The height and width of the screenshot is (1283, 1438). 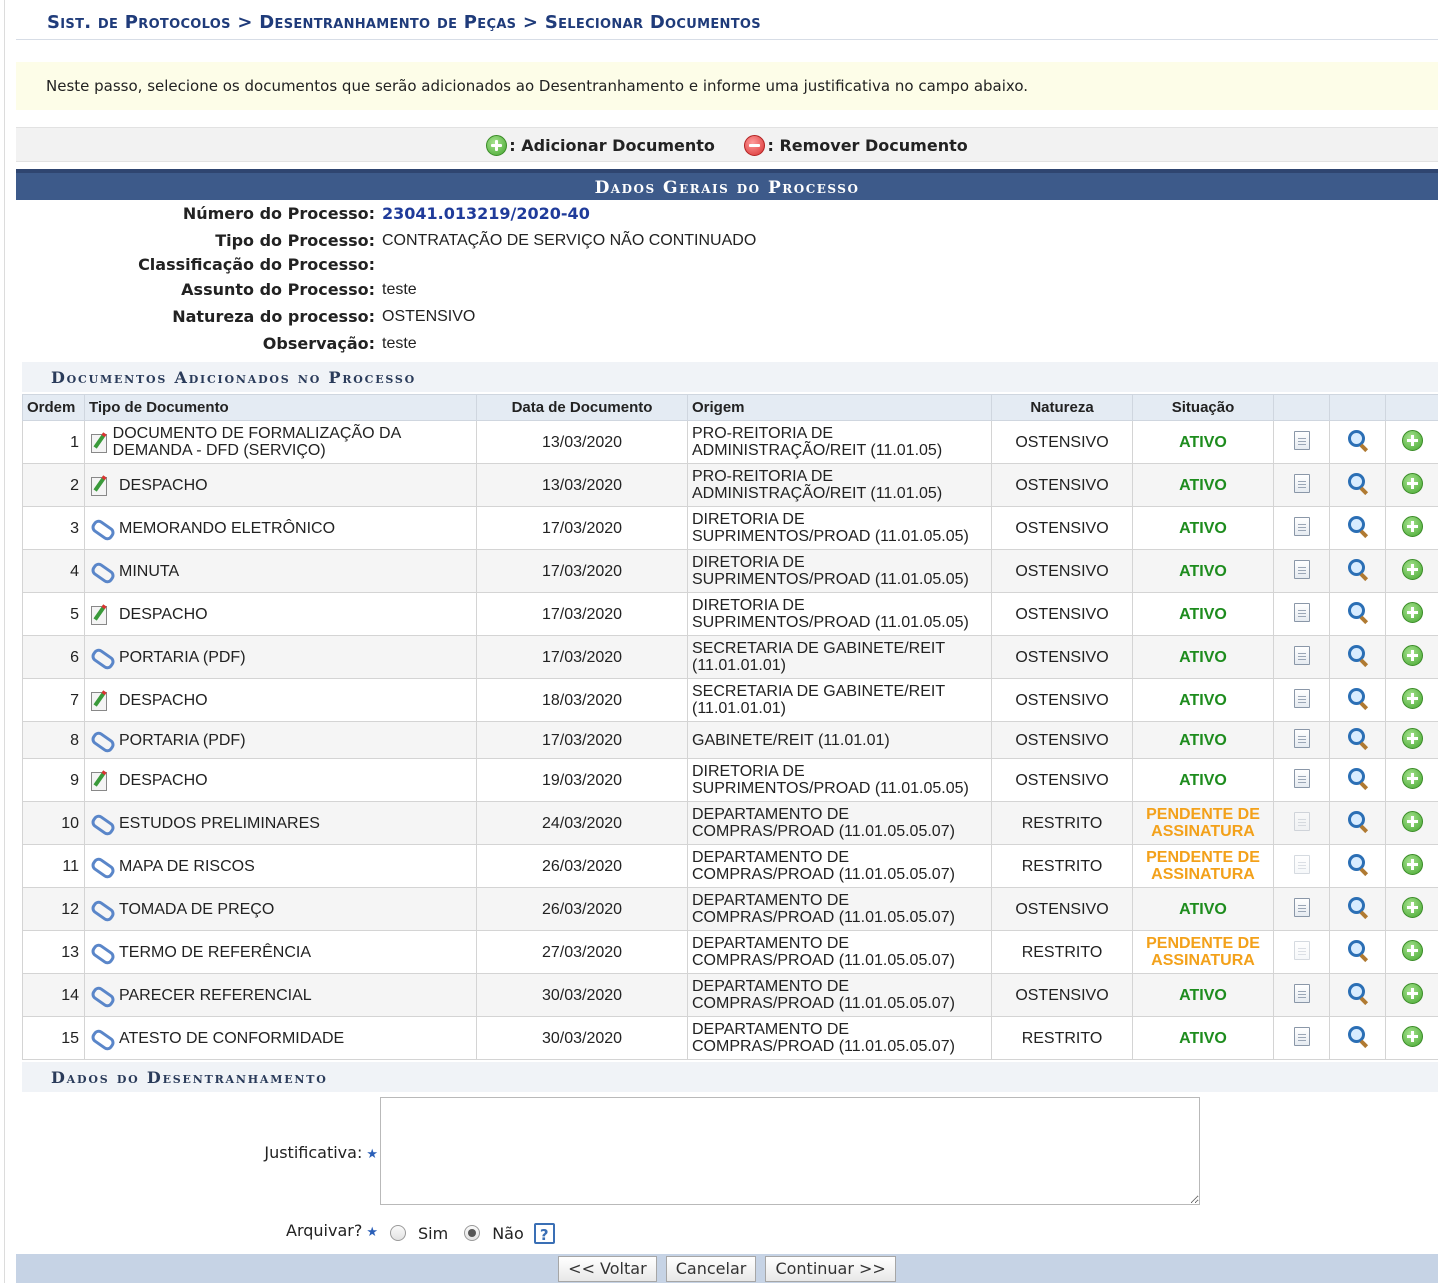 I want to click on cell-ordem: 2, so click(x=53, y=485).